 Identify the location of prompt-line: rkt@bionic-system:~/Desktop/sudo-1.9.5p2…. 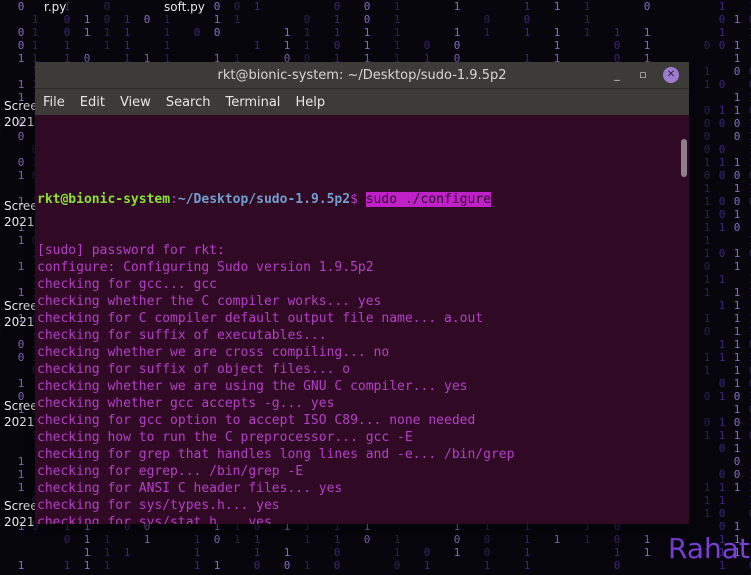
(356, 199).